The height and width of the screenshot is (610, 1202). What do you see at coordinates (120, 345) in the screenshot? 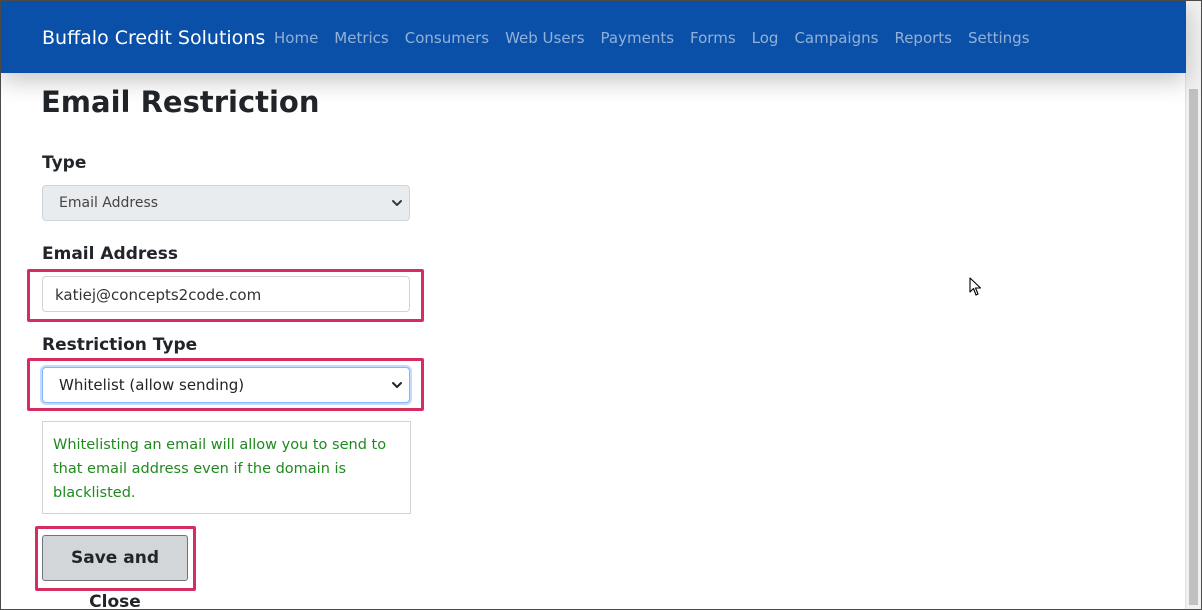
I see `restriction-type-label: Restriction Type` at bounding box center [120, 345].